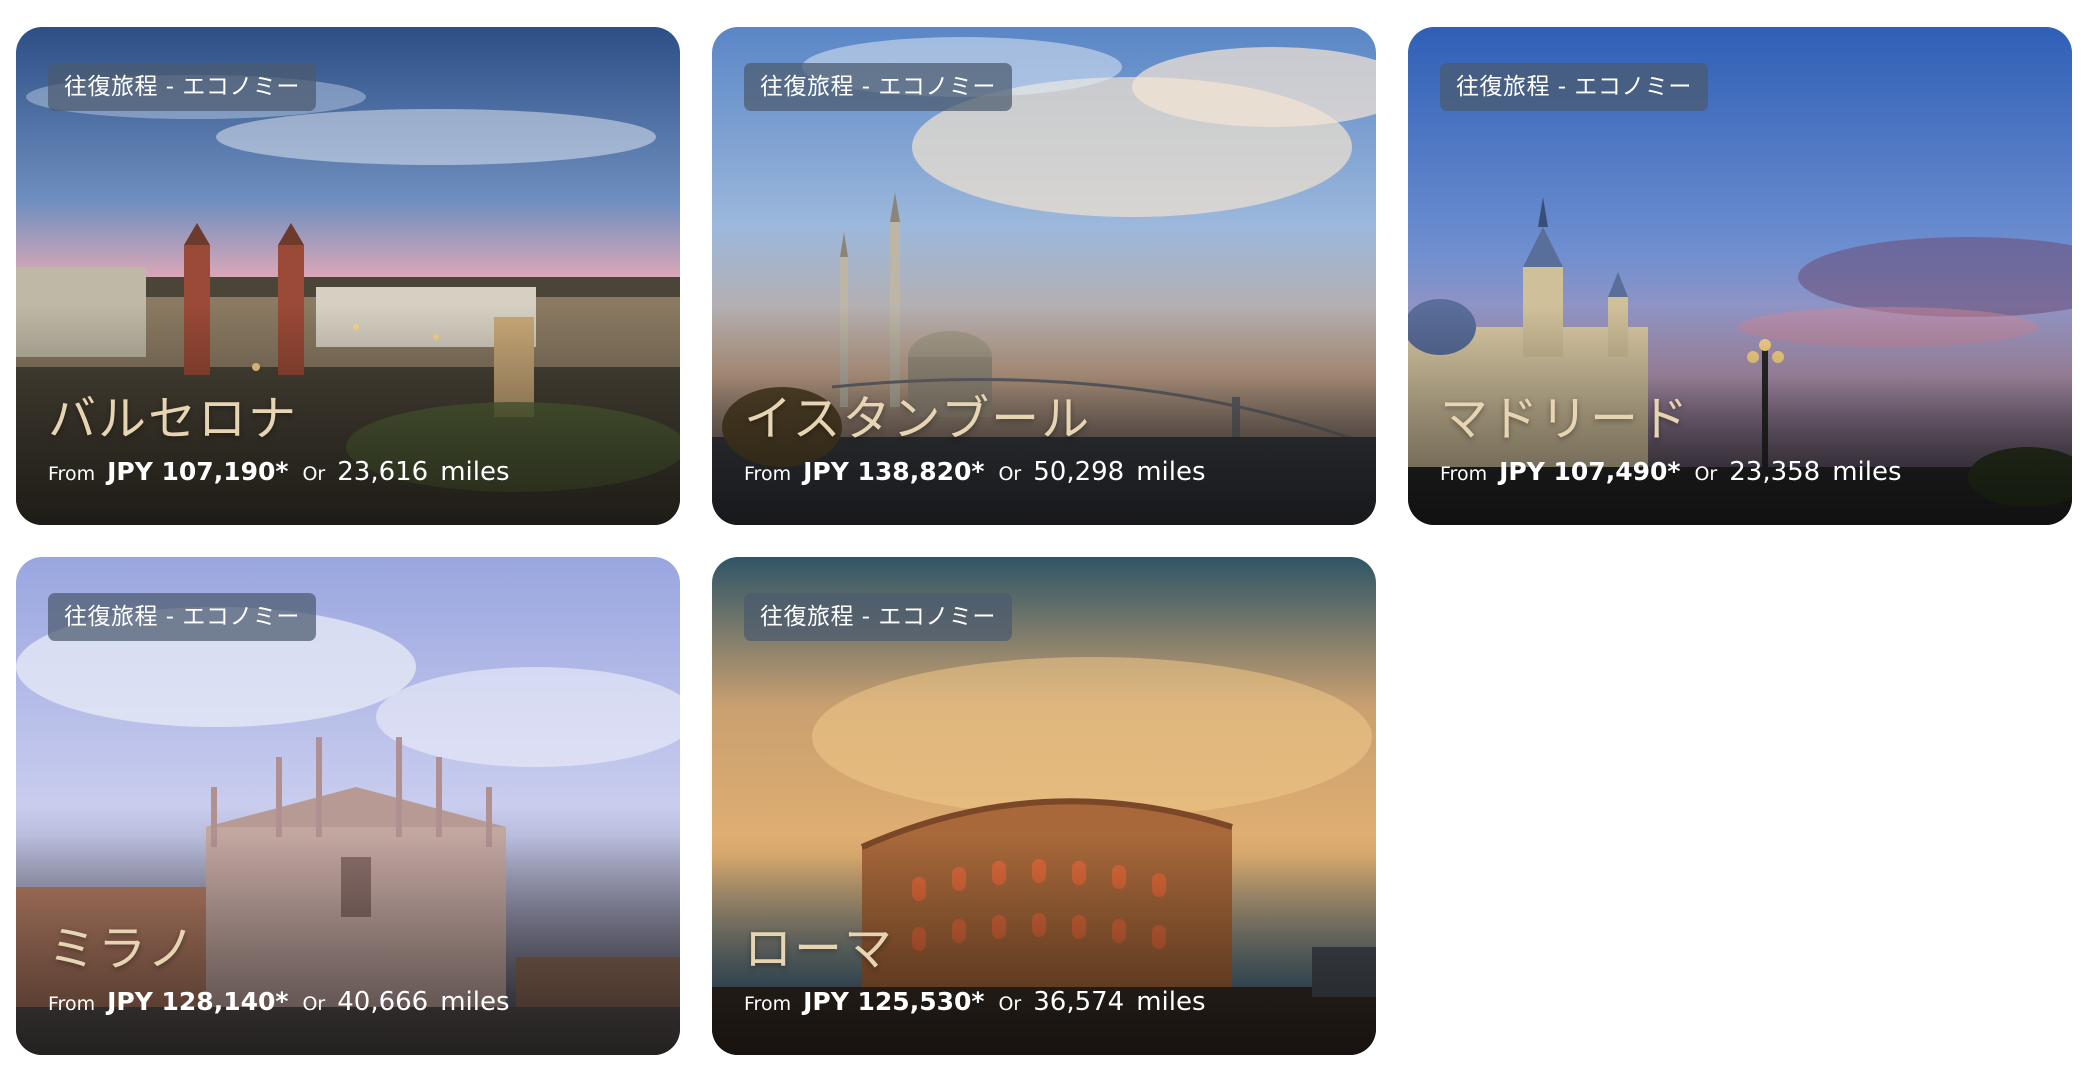 The height and width of the screenshot is (1070, 2084). I want to click on price-line: From JPY 125,530* Or 36,574 miles, so click(975, 1002).